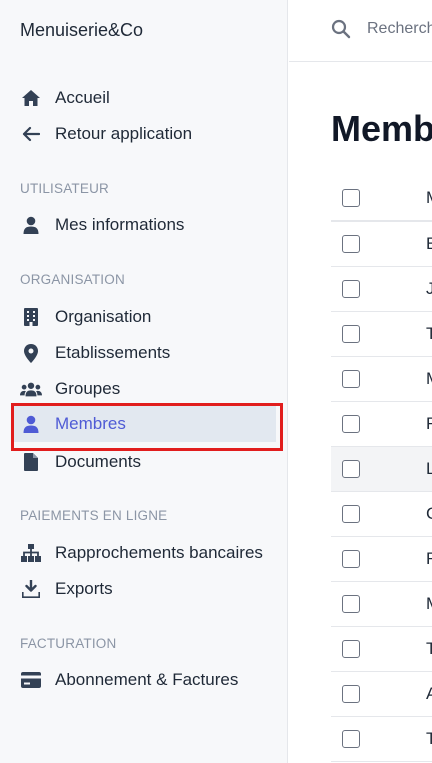  What do you see at coordinates (31, 680) in the screenshot?
I see `credit-card-icon` at bounding box center [31, 680].